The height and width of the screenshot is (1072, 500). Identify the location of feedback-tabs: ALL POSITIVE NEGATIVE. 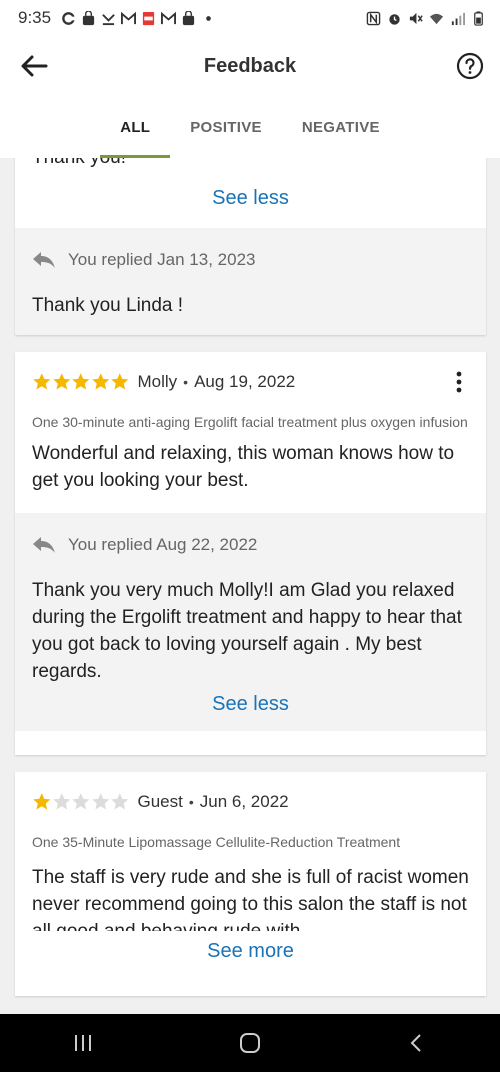
(250, 127).